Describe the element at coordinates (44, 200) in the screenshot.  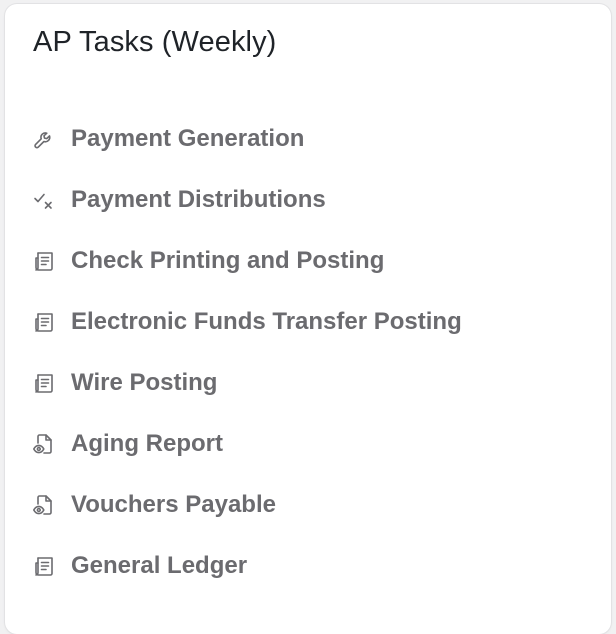
I see `check-x-icon` at that location.